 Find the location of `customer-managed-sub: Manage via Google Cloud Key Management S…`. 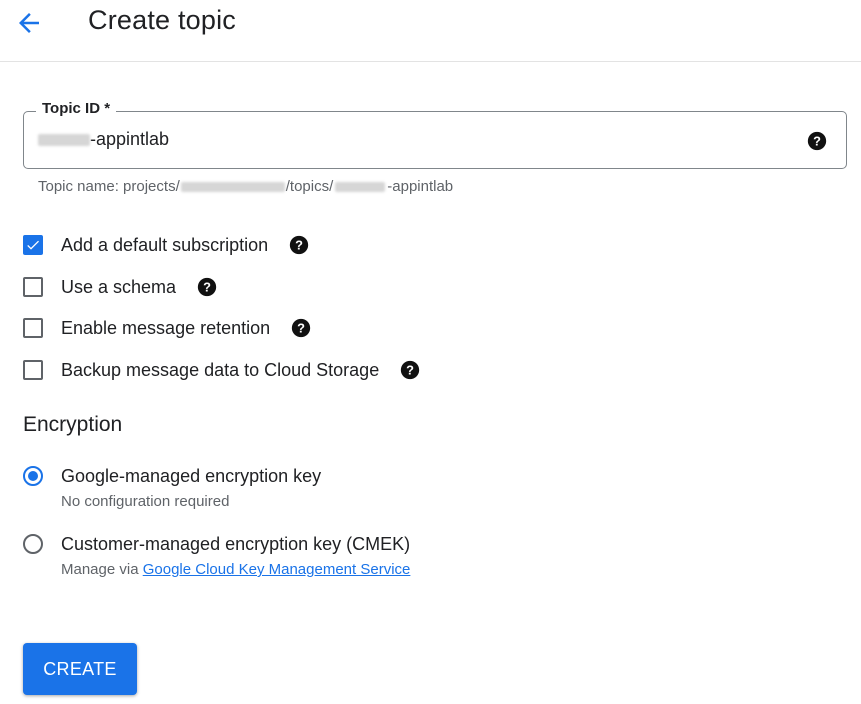

customer-managed-sub: Manage via Google Cloud Key Management S… is located at coordinates (235, 570).